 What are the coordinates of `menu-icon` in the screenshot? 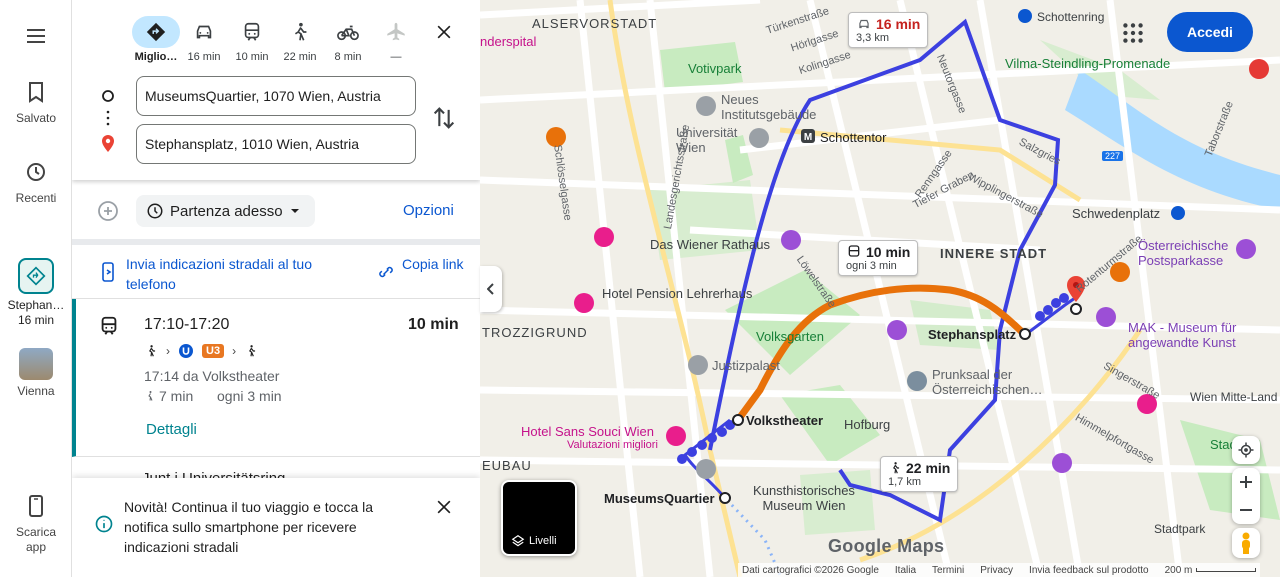 It's located at (36, 36).